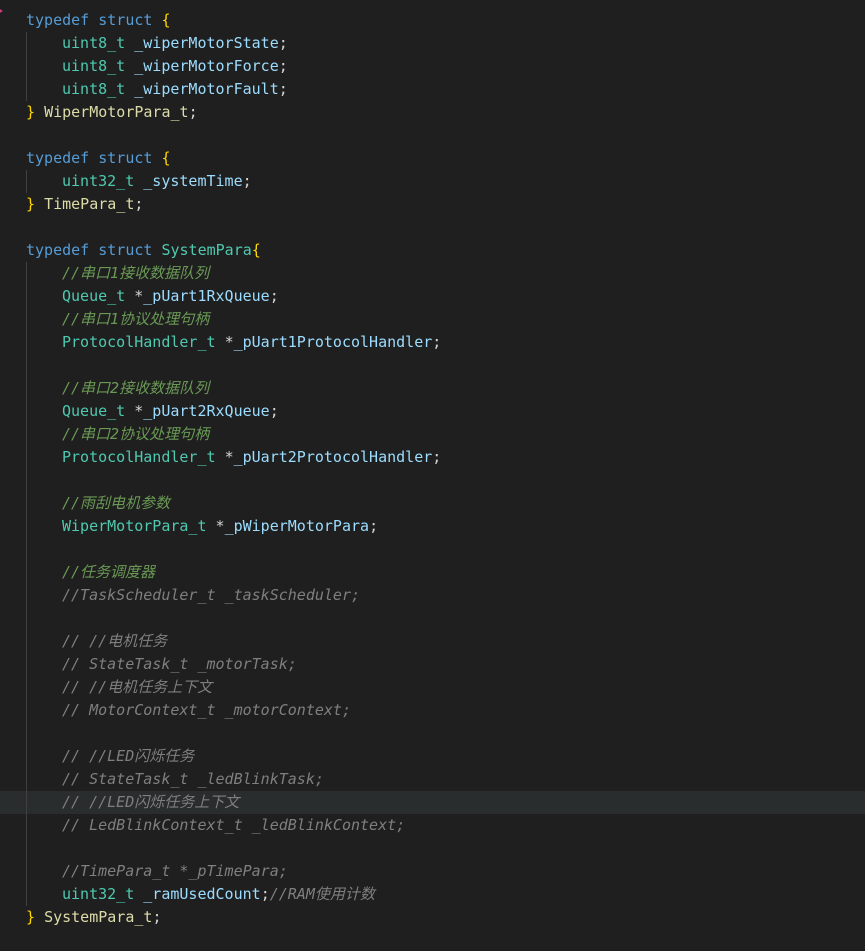 The image size is (865, 951). I want to click on type-name: uint32_t, so click(98, 181).